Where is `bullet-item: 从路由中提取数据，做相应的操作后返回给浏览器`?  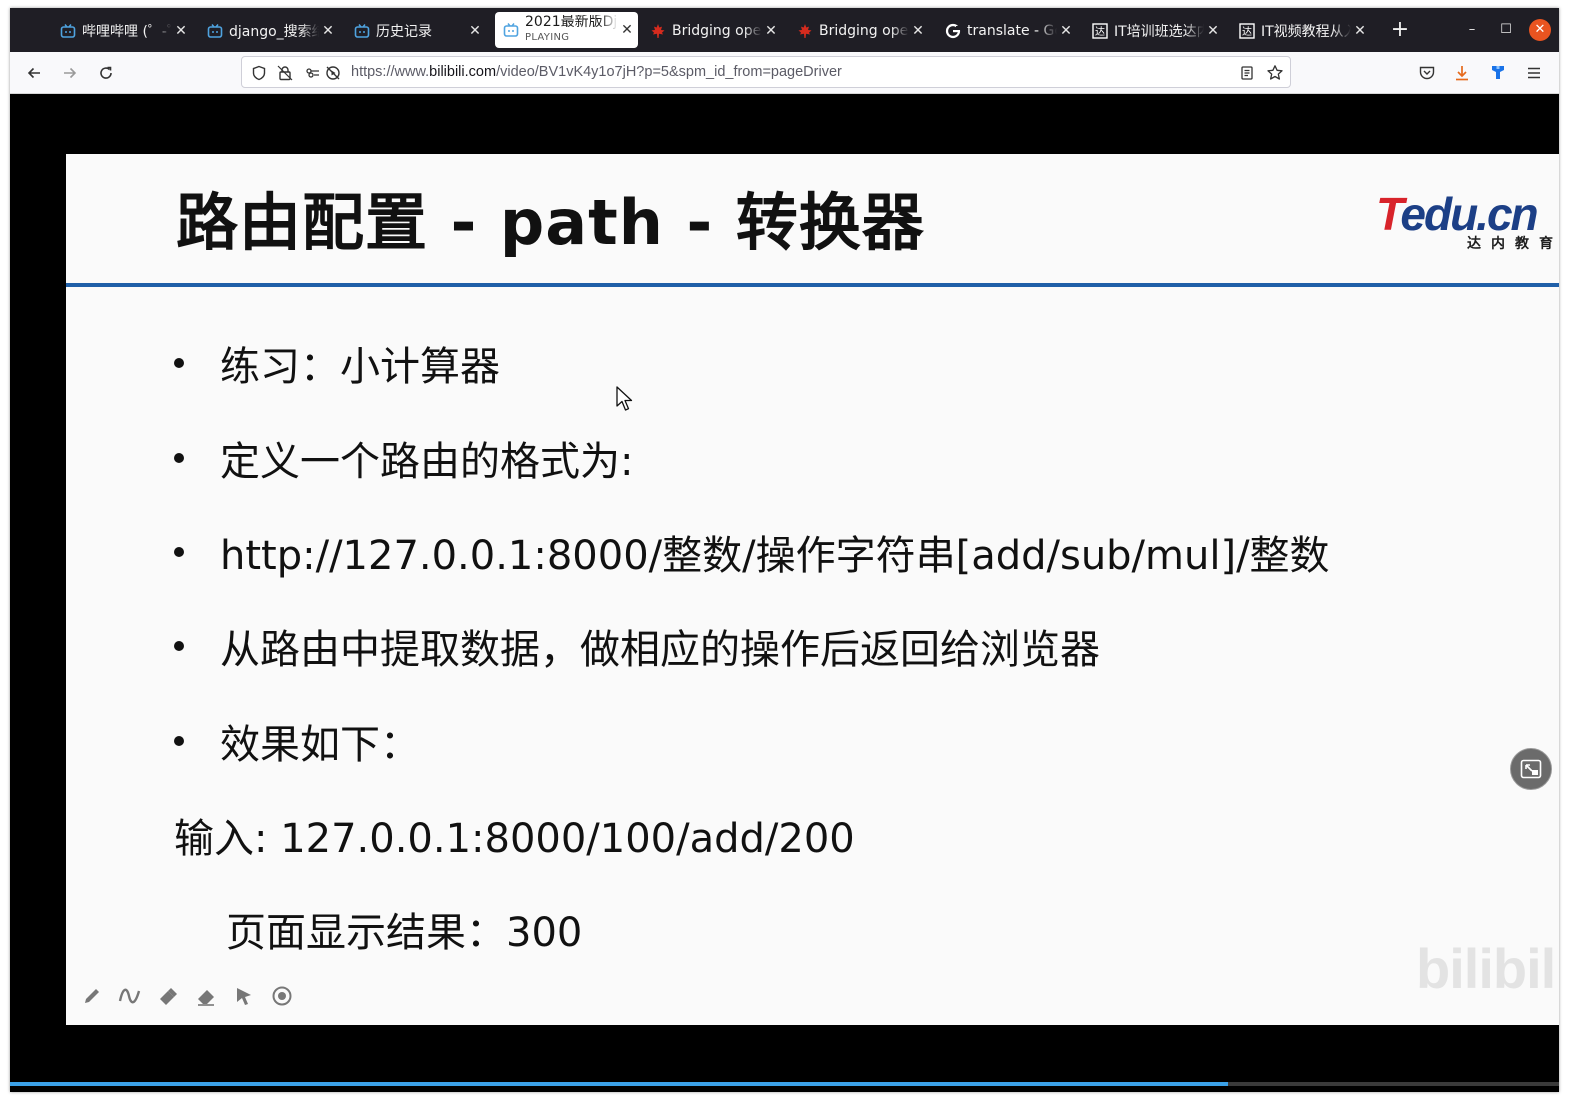 bullet-item: 从路由中提取数据，做相应的操作后返回给浏览器 is located at coordinates (637, 646).